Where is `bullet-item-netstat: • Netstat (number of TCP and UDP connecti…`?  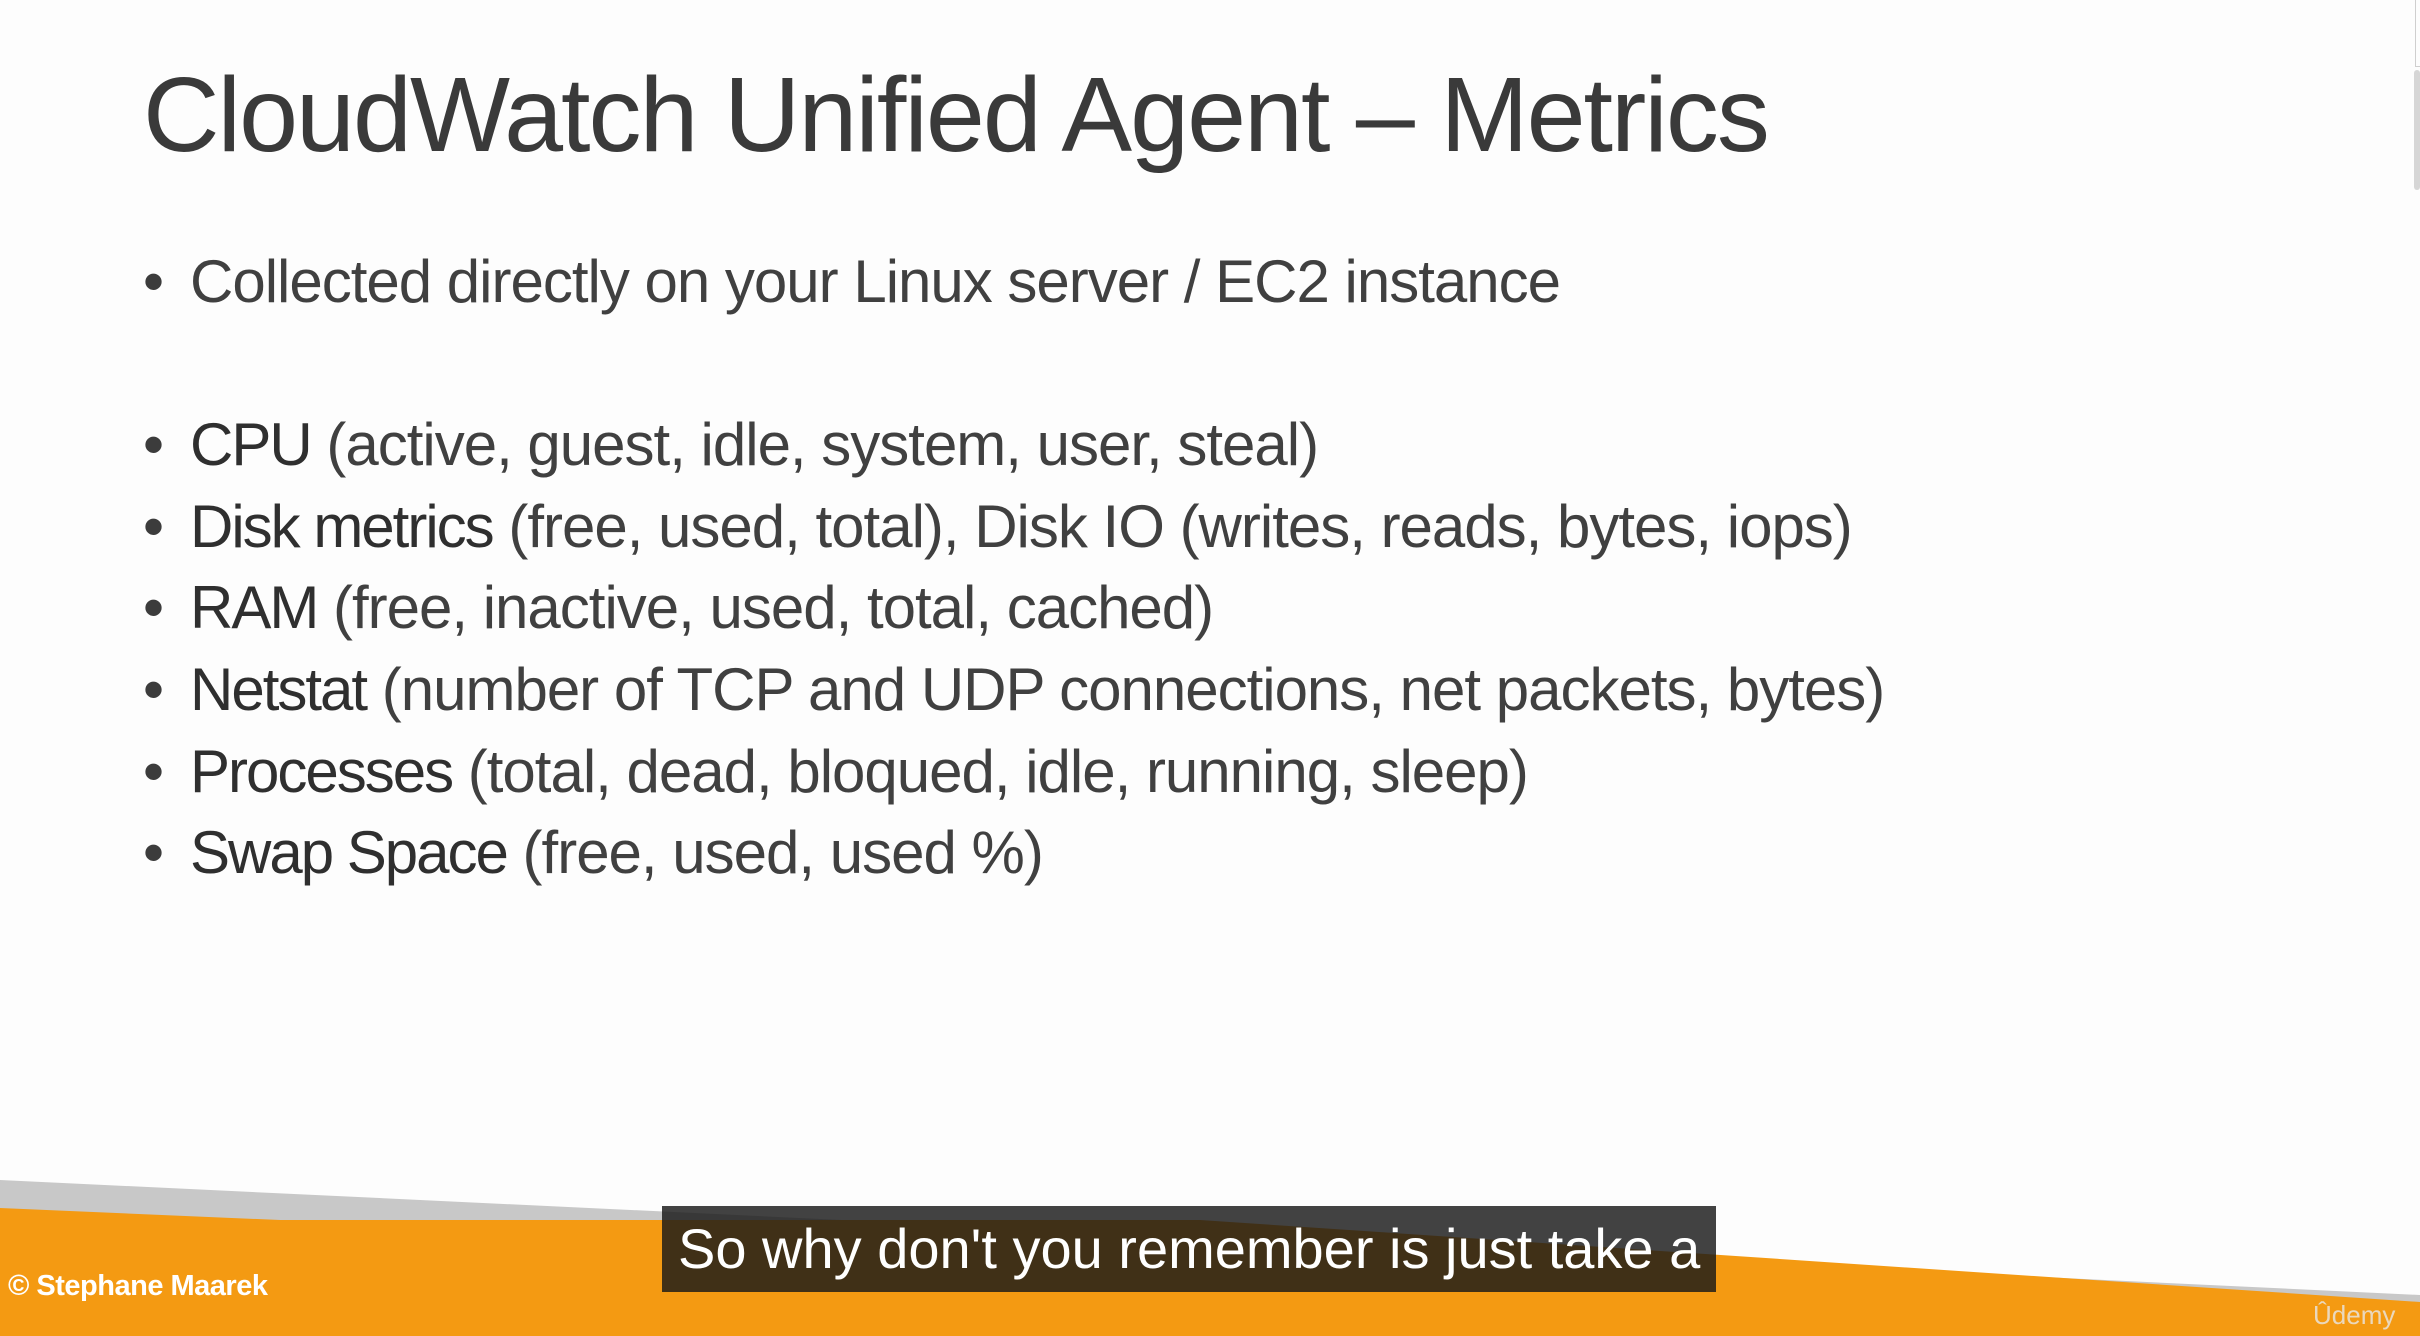
bullet-item-netstat: • Netstat (number of TCP and UDP connecti… is located at coordinates (1014, 689).